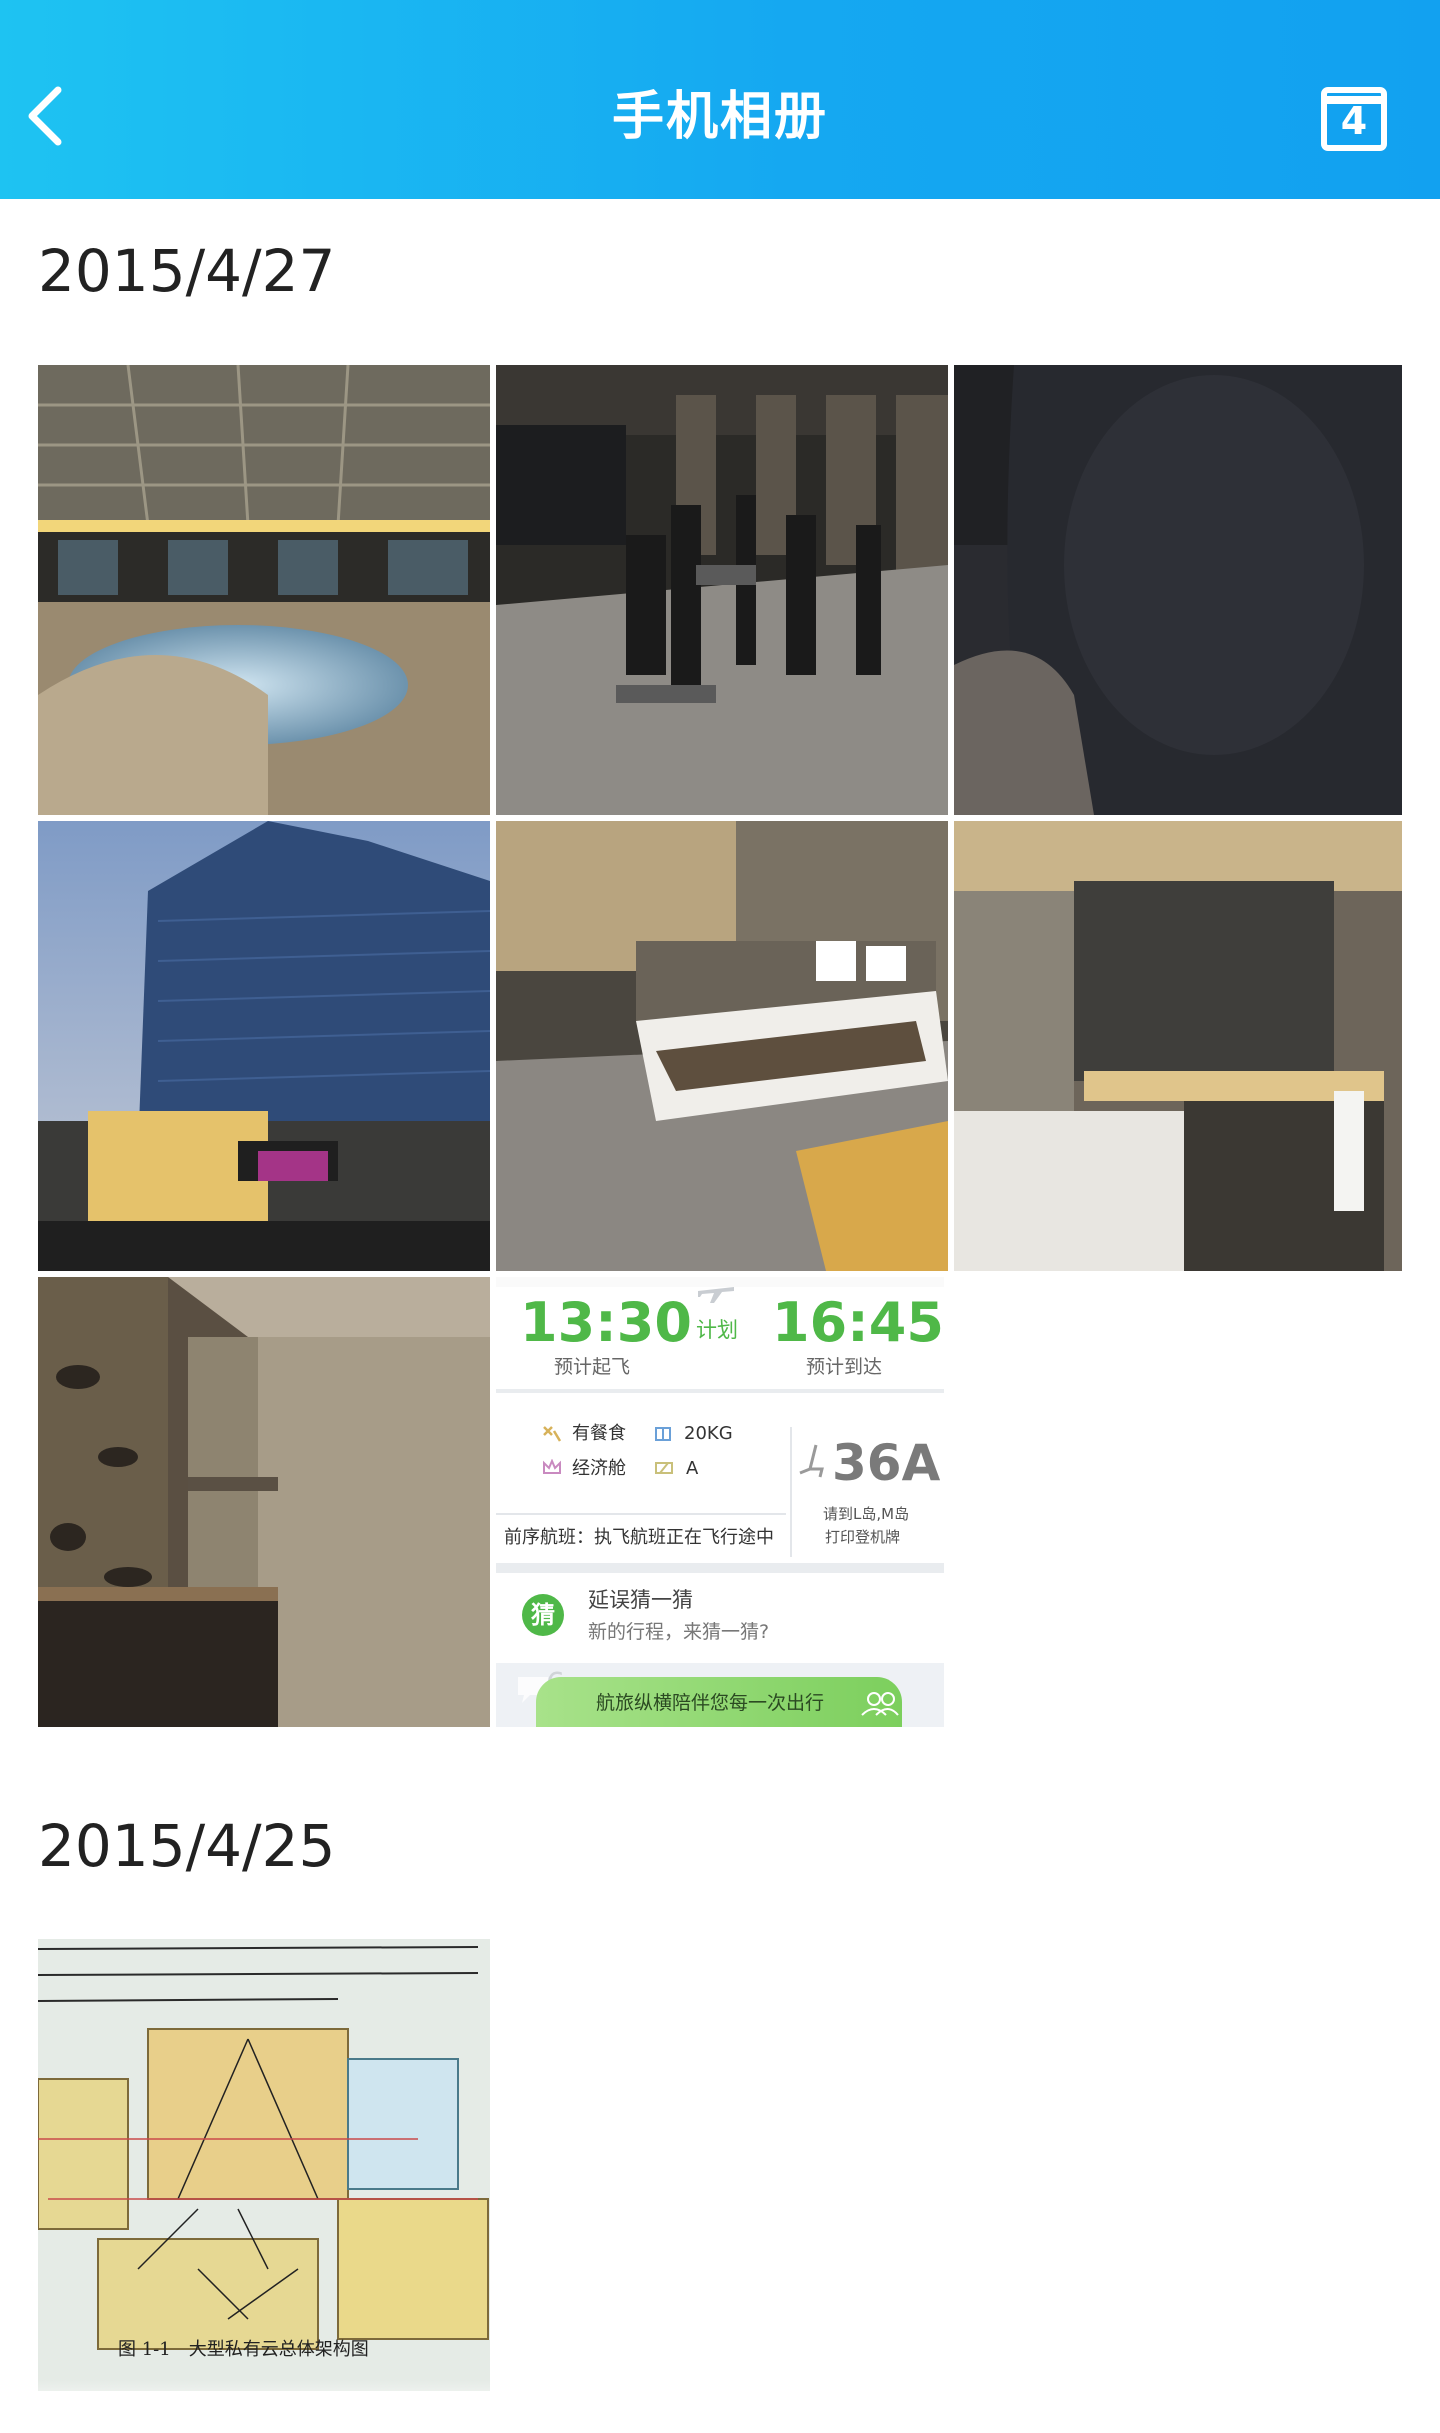  I want to click on corridor-image, so click(264, 1502).